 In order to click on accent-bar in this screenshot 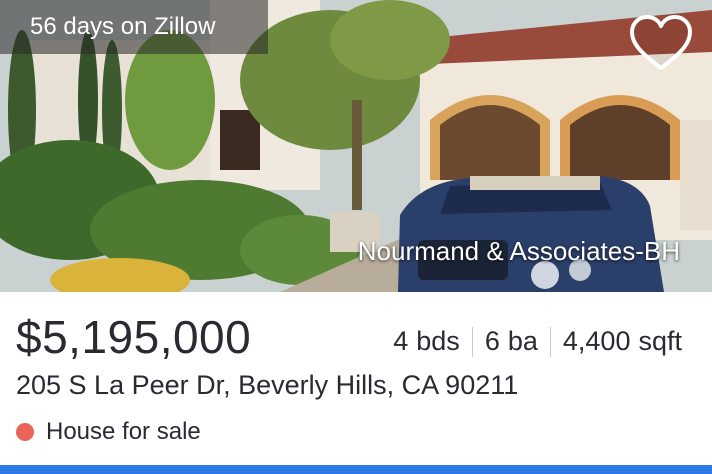, I will do `click(356, 469)`.